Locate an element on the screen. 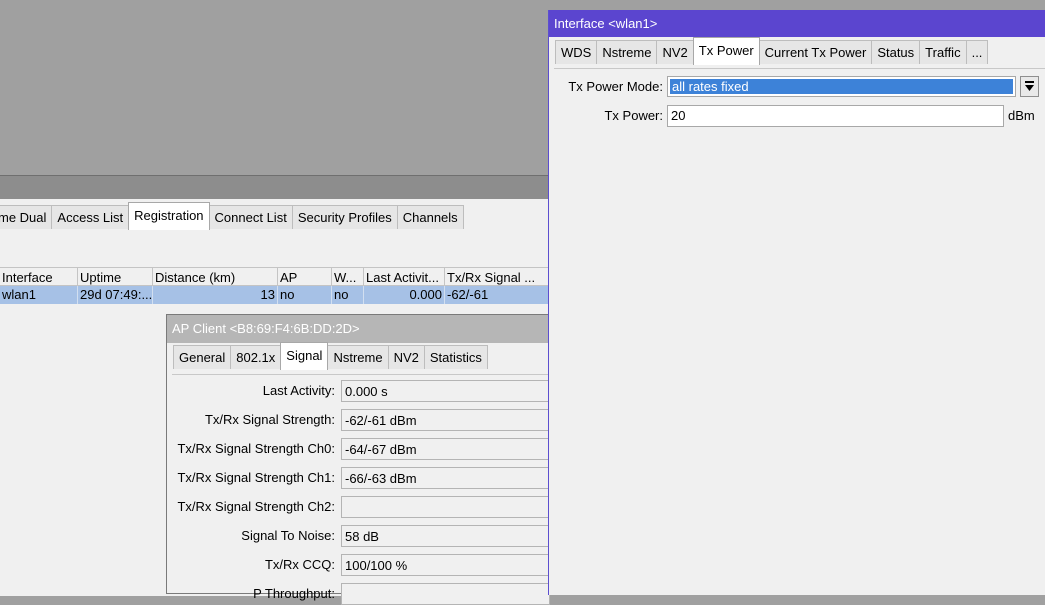 Image resolution: width=1045 pixels, height=605 pixels. field-signal-strength-ch1: Tx/Rx Signal Strength Ch1: -66/-63 dBm is located at coordinates (361, 478).